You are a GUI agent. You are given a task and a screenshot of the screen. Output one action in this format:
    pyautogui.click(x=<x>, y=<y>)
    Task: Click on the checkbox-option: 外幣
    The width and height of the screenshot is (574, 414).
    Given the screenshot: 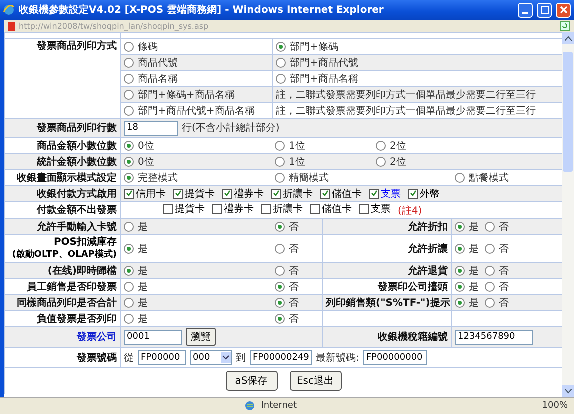 What is the action you would take?
    pyautogui.click(x=424, y=193)
    